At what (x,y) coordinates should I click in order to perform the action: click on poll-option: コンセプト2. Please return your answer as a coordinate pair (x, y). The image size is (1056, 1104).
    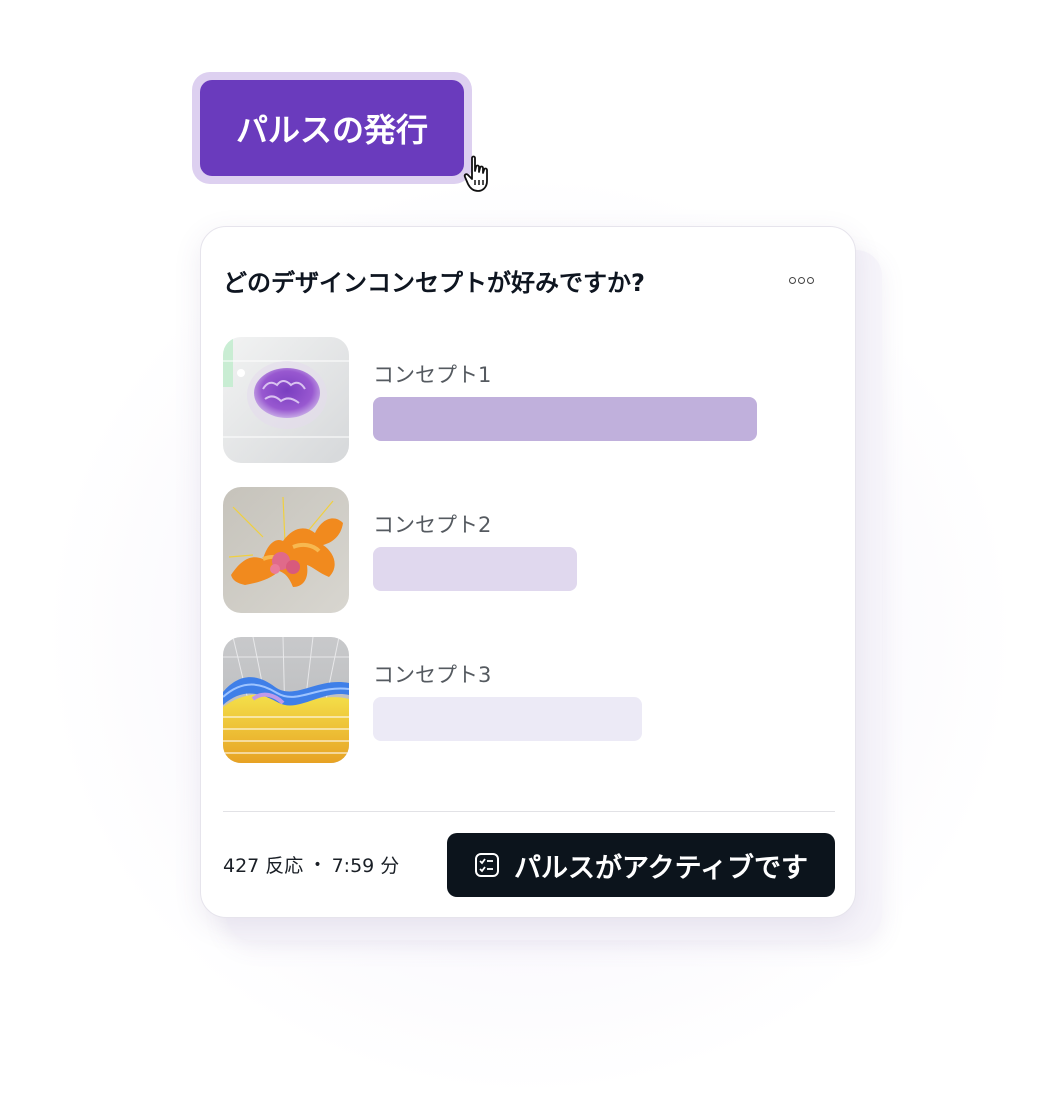
    Looking at the image, I should click on (533, 550).